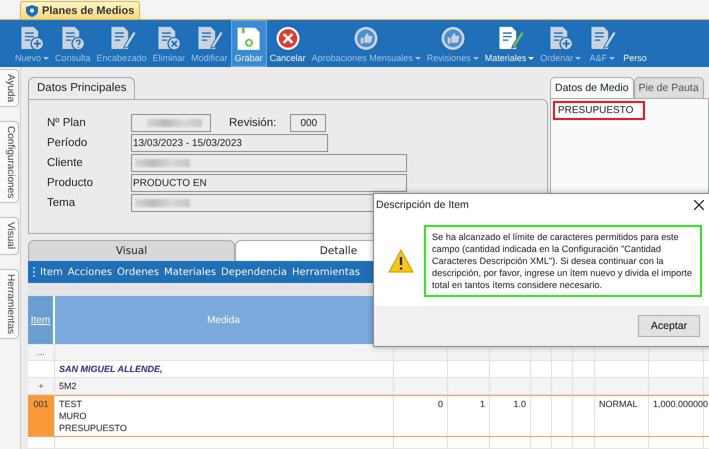 This screenshot has height=449, width=709. I want to click on input-field: 13/03/2023 - 15/03/2023, so click(229, 143).